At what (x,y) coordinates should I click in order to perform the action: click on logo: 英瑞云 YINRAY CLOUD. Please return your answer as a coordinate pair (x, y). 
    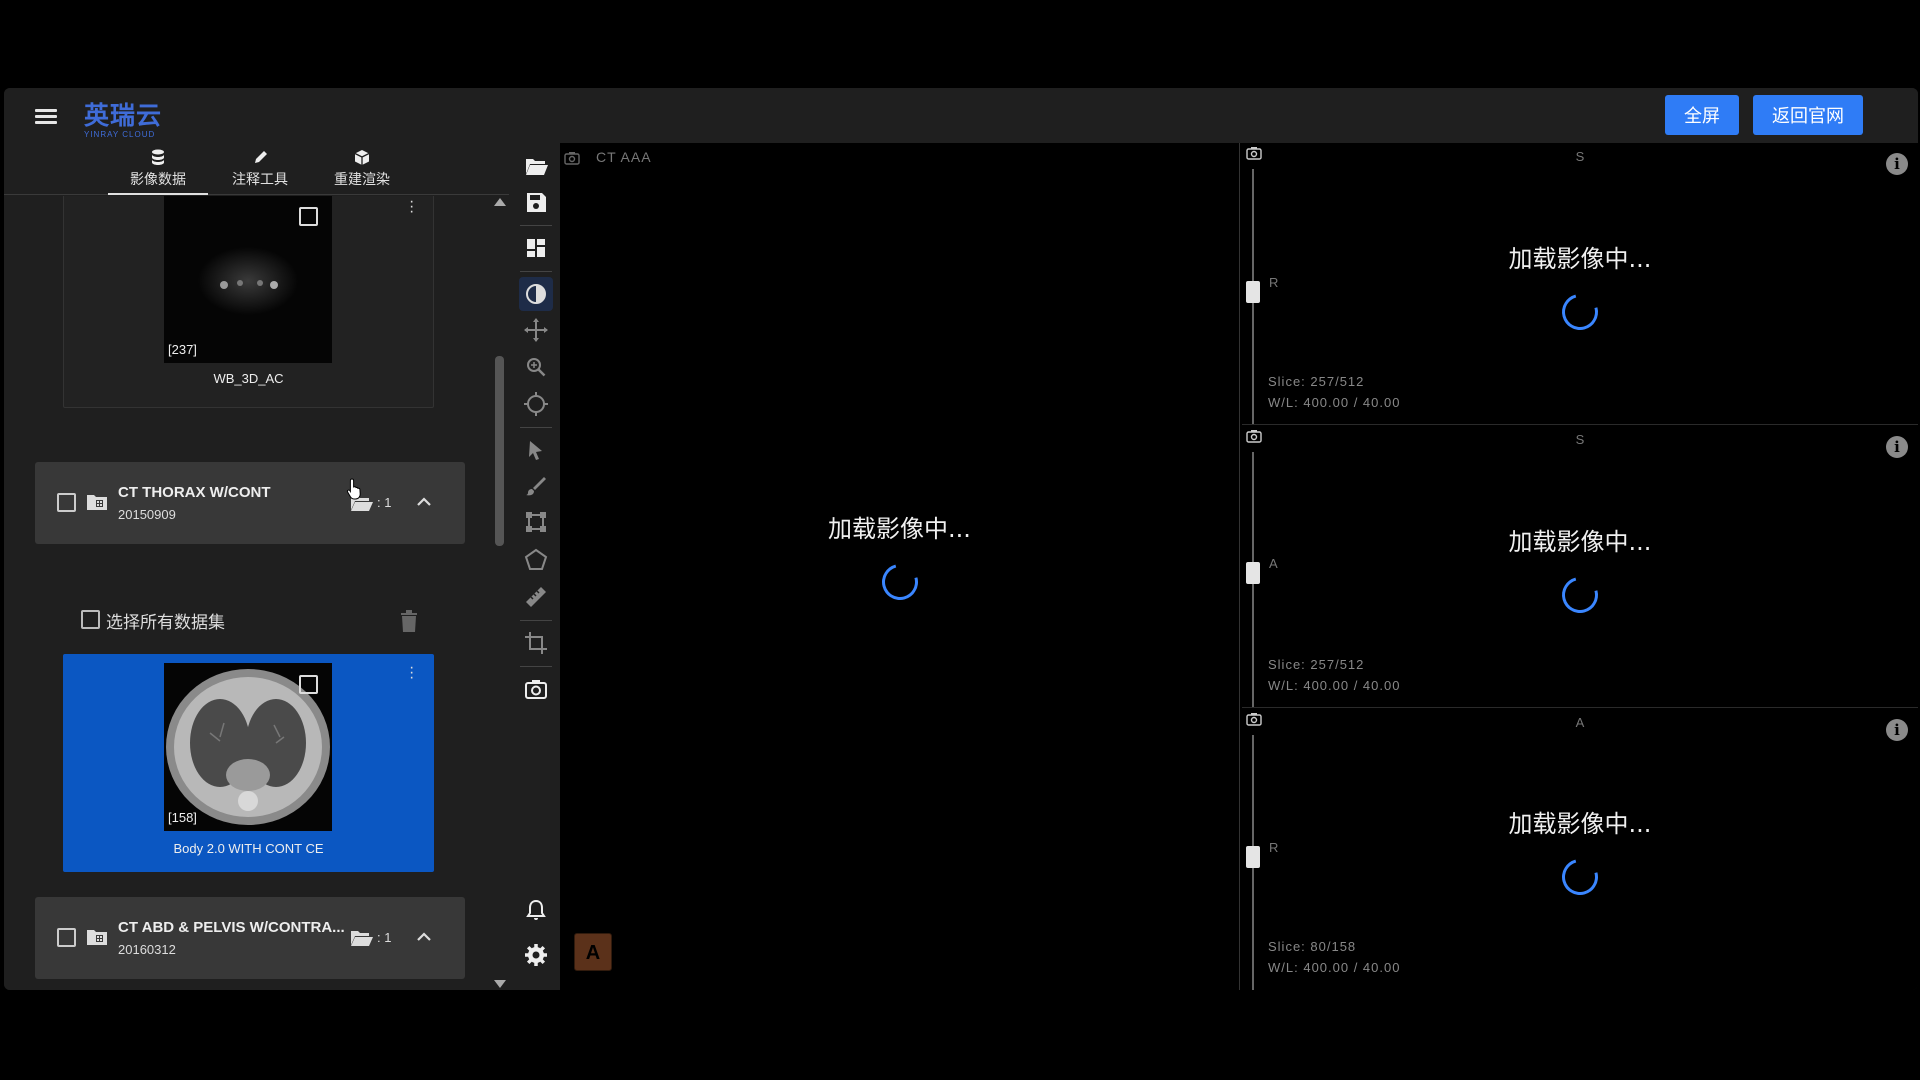
    Looking at the image, I should click on (123, 117).